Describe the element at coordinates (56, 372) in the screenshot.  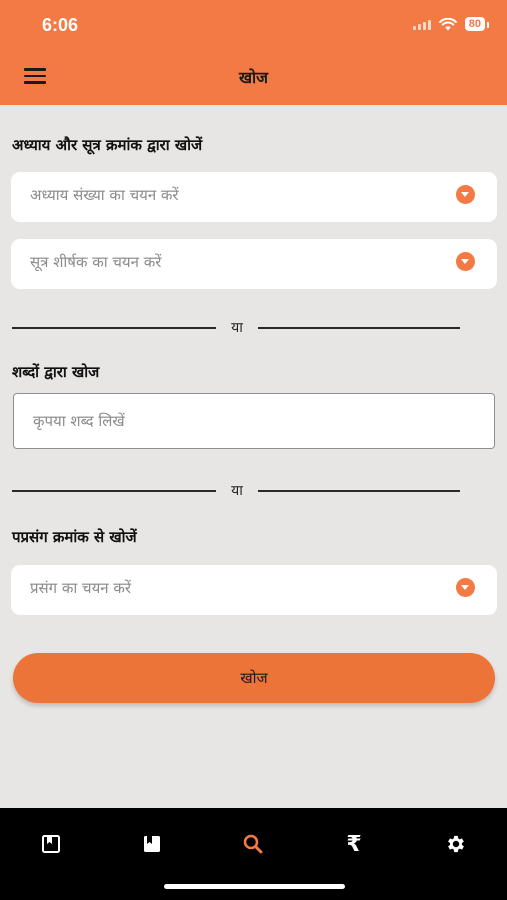
I see `word-search-label: शब्दों द्वारा खोज` at that location.